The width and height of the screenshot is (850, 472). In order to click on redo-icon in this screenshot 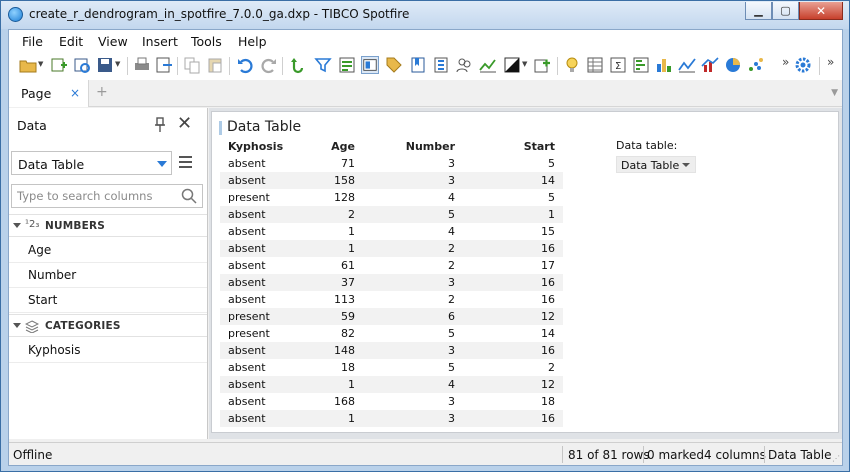, I will do `click(269, 65)`.